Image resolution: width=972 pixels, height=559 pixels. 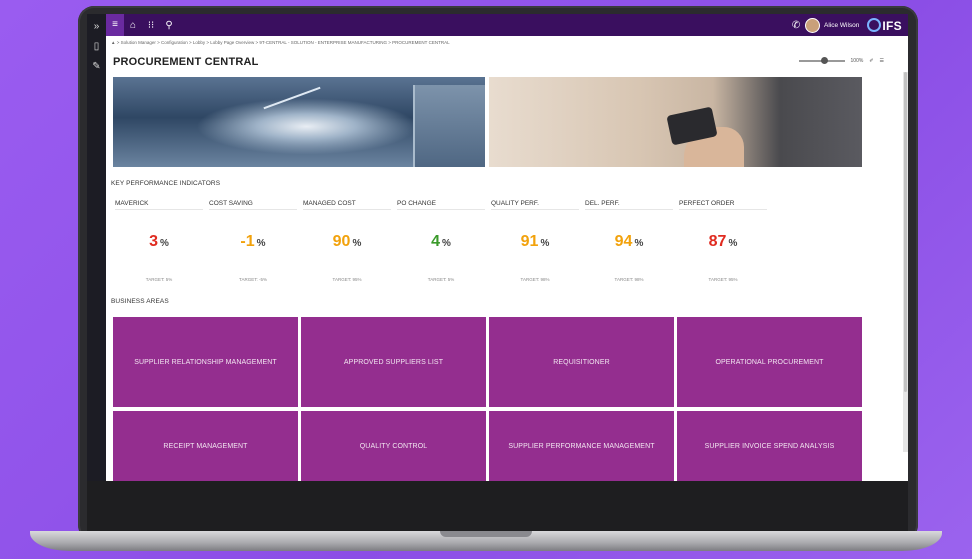 What do you see at coordinates (882, 61) in the screenshot?
I see `settings-icon: ☰` at bounding box center [882, 61].